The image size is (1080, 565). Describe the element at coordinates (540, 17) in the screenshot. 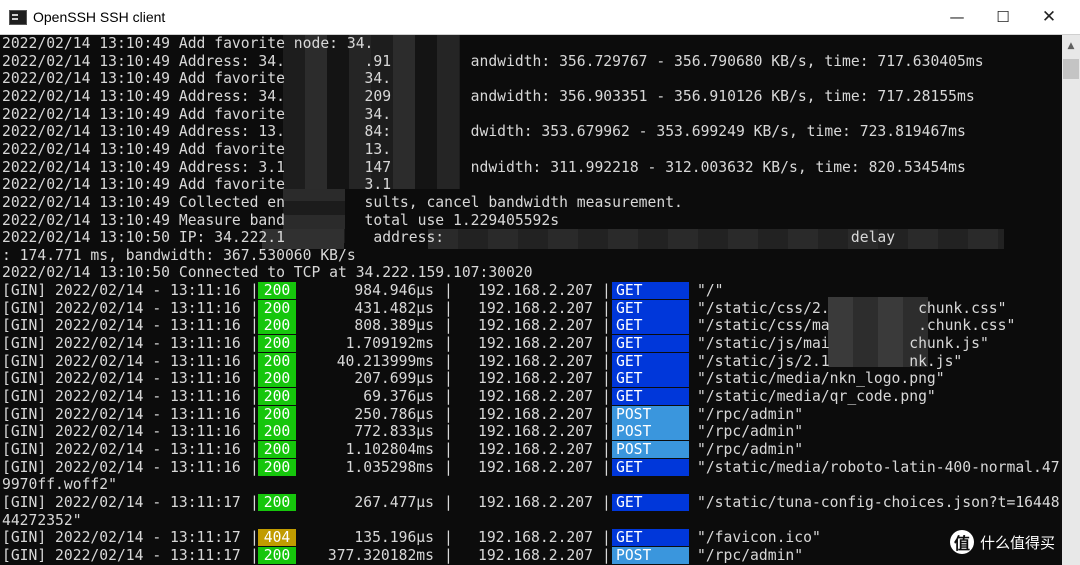

I see `window-titlebar: OpenSSH SSH client — ☐ ✕` at that location.